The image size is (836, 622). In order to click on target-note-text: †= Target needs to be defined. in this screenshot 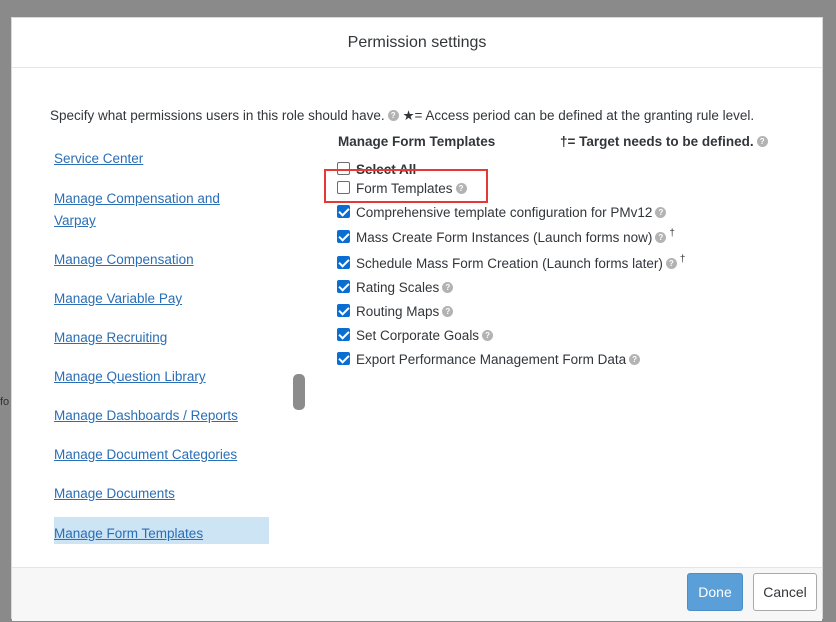, I will do `click(657, 141)`.